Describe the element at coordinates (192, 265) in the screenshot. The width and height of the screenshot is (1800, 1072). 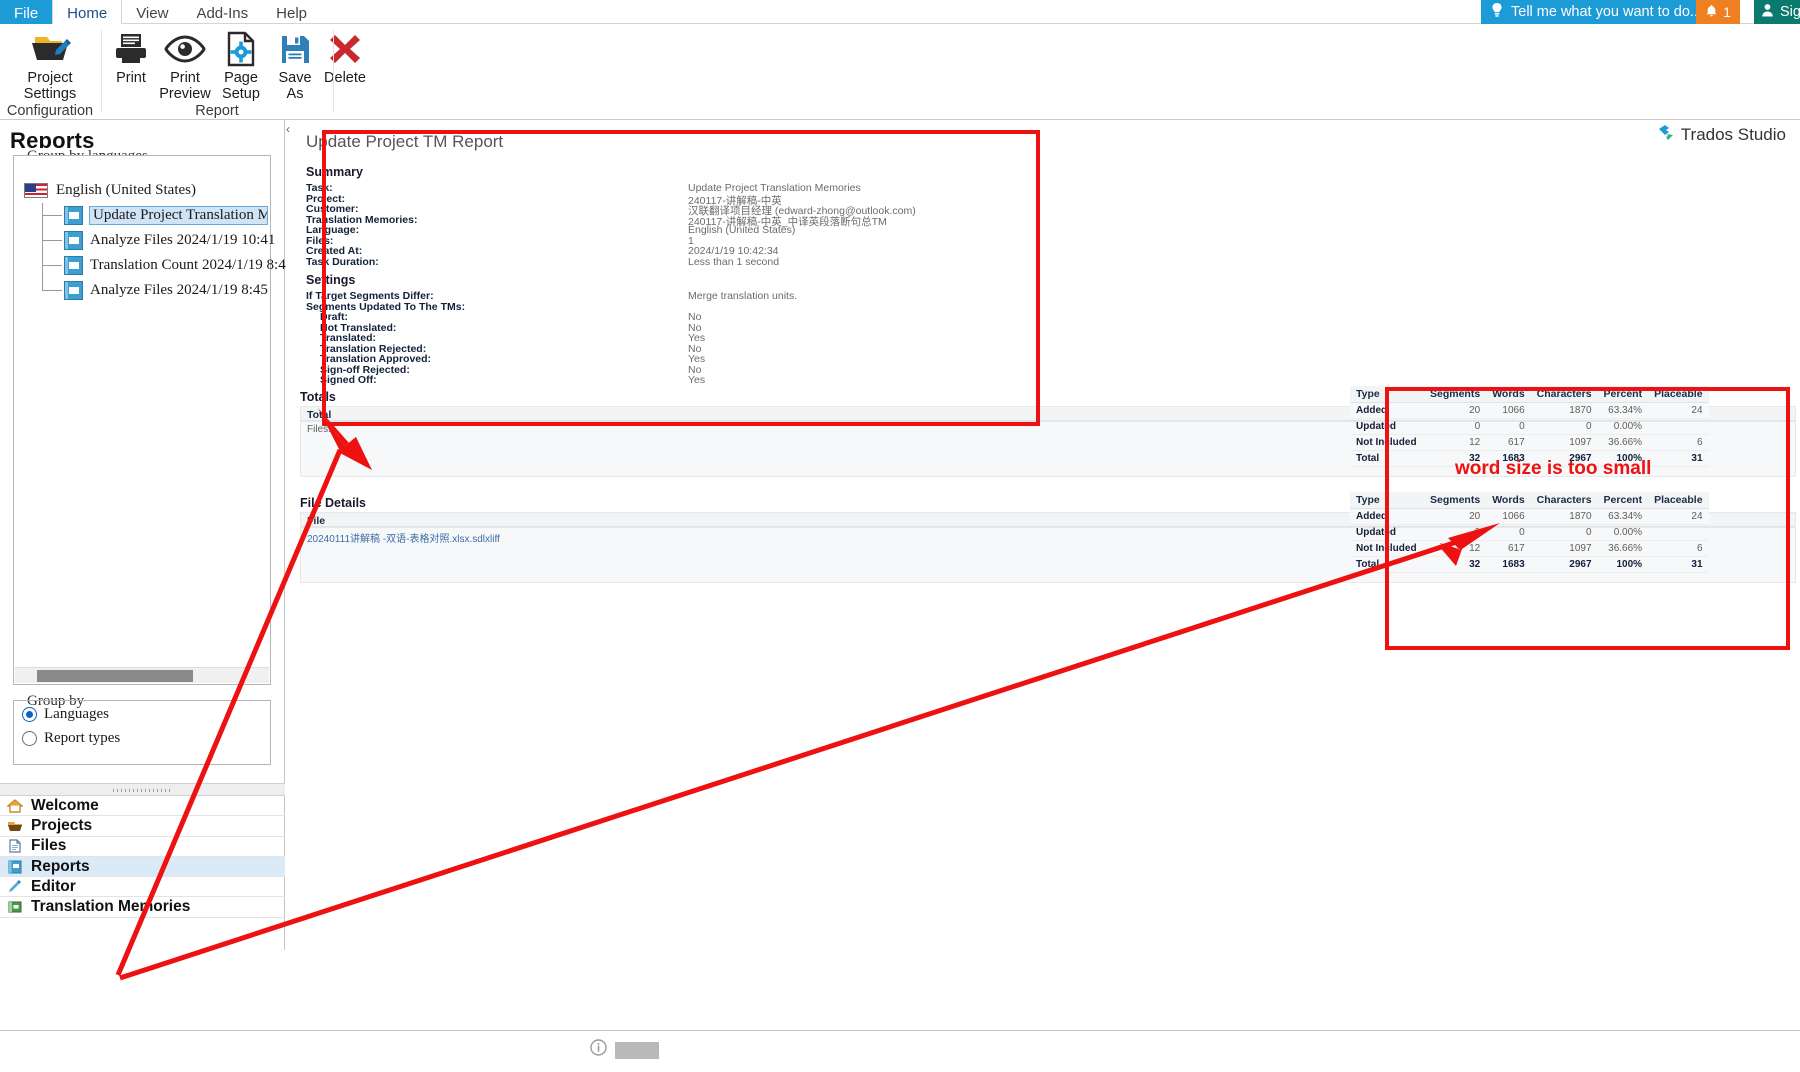
I see `tree-item-label: Translation Count 2024/1/19 8:45` at that location.